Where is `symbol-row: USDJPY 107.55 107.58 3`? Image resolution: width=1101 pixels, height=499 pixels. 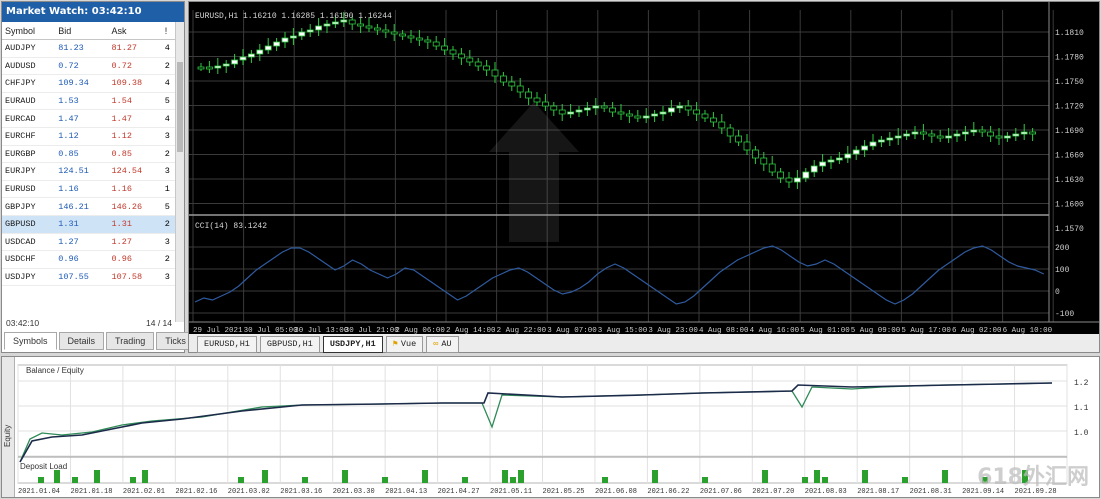 symbol-row: USDJPY 107.55 107.58 3 is located at coordinates (90, 277).